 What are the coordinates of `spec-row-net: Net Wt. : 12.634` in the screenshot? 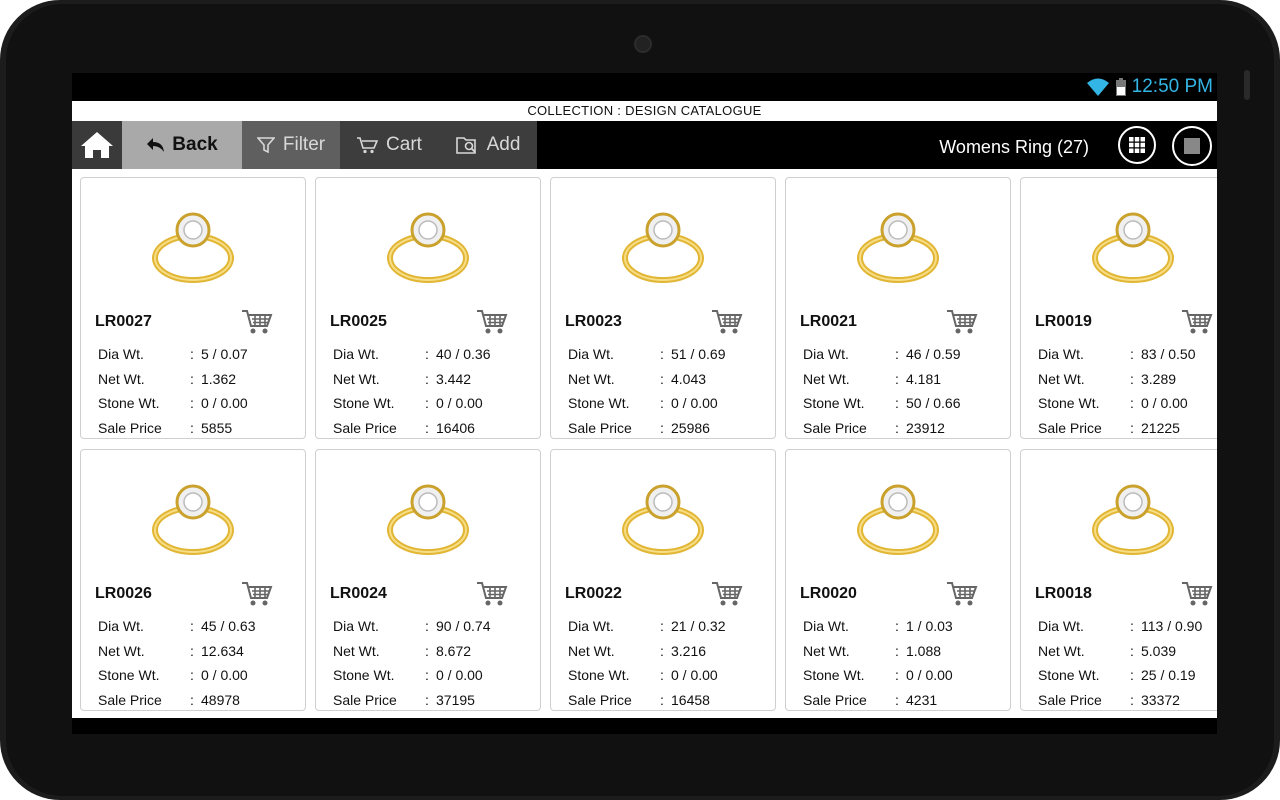 It's located at (198, 651).